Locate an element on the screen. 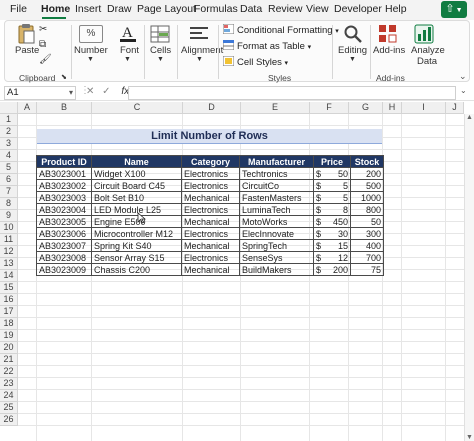 The height and width of the screenshot is (441, 474). scroll-down-icon: ▼ is located at coordinates (469, 437).